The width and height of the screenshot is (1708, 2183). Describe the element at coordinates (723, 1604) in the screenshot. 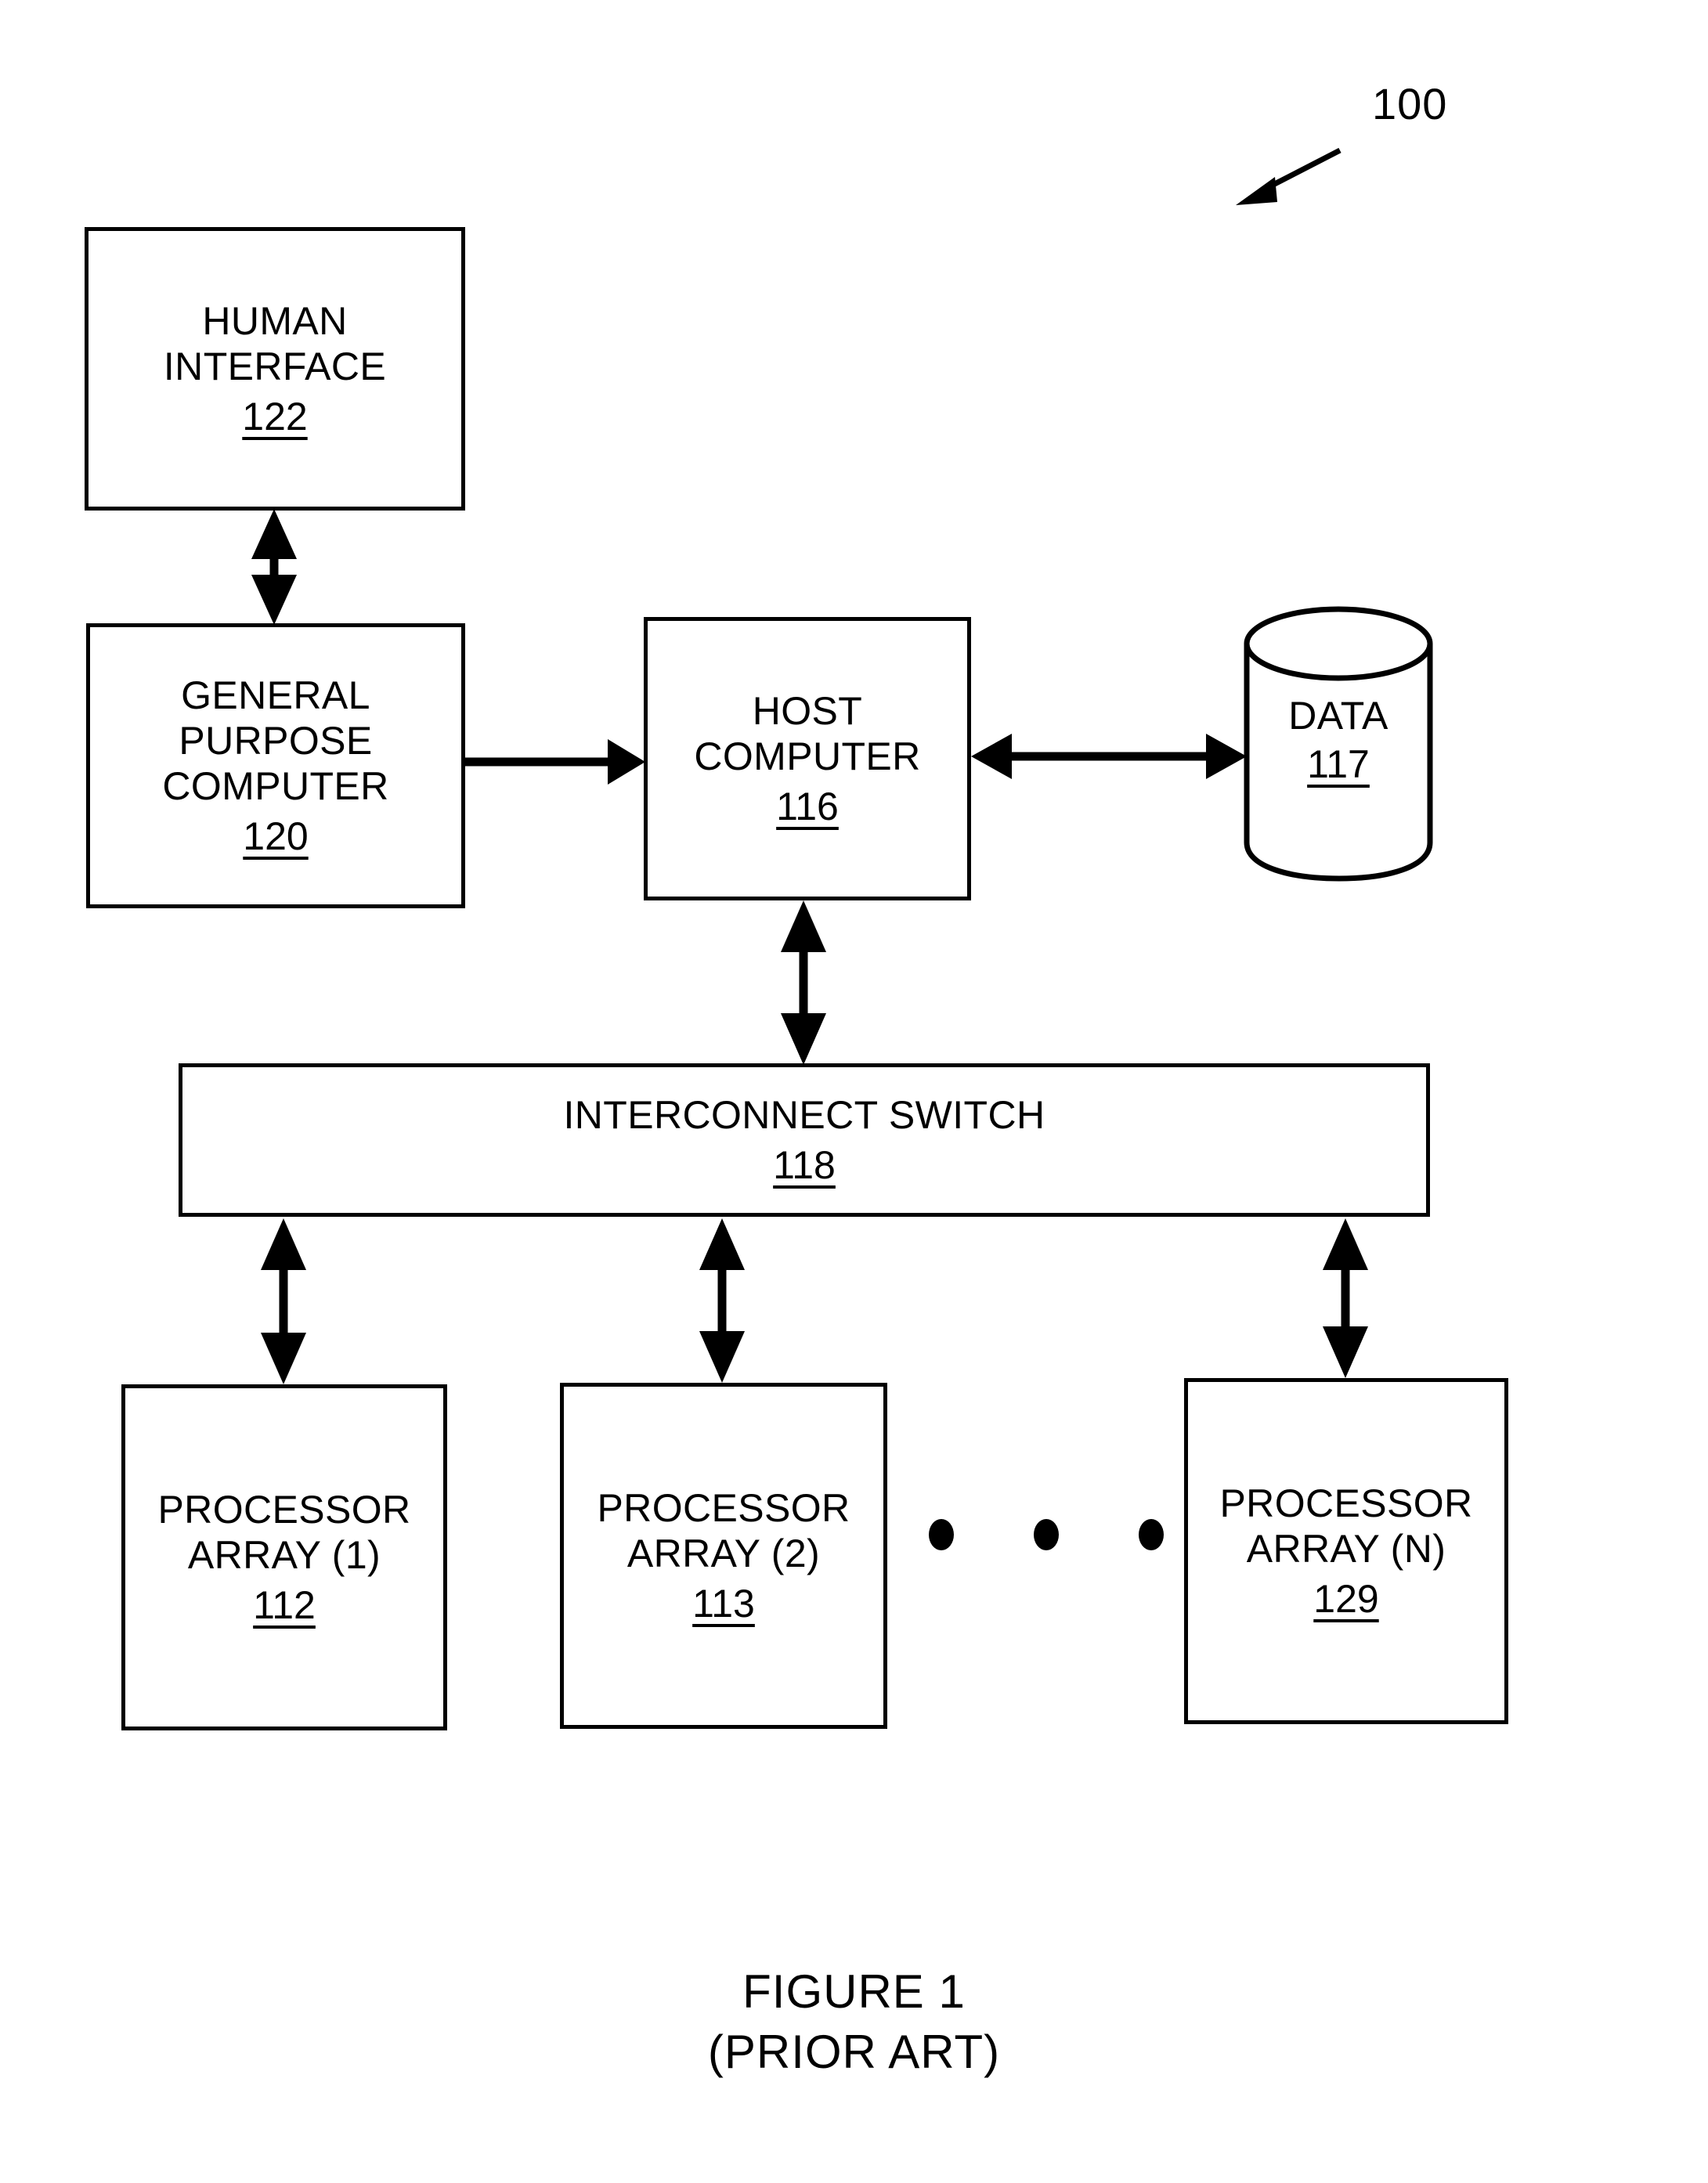

I see `block-reference-numeral: 113` at that location.